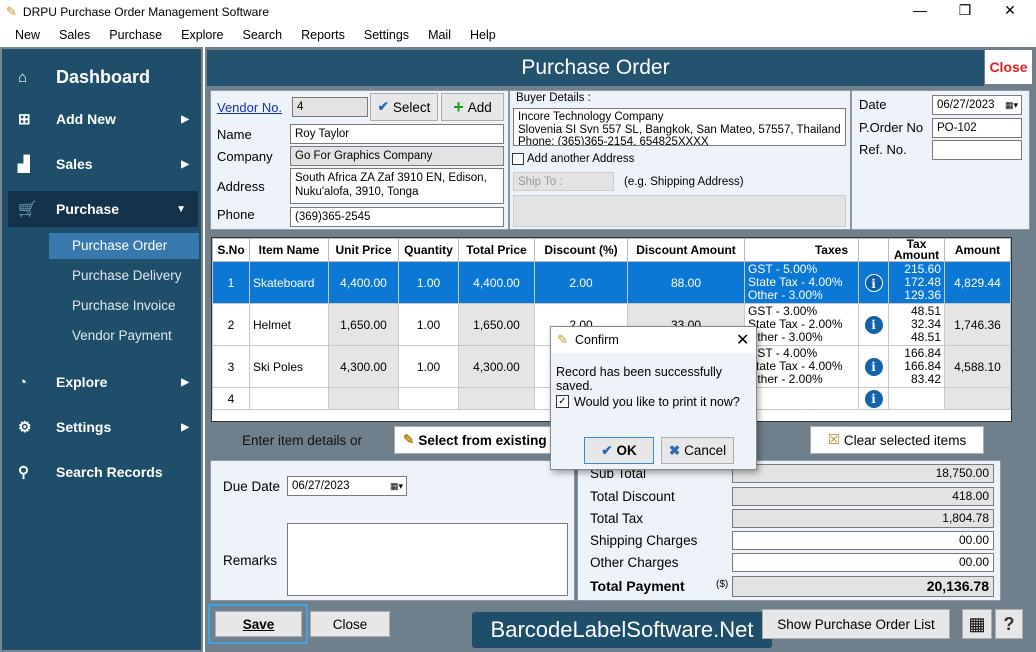  Describe the element at coordinates (289, 282) in the screenshot. I see `cell-item: Skateboard` at that location.